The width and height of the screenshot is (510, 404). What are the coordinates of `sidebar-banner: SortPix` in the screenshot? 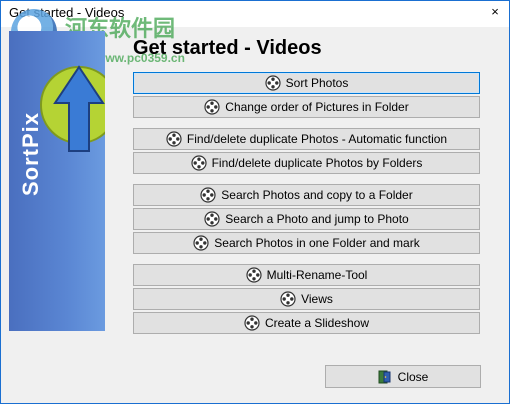 It's located at (57, 181).